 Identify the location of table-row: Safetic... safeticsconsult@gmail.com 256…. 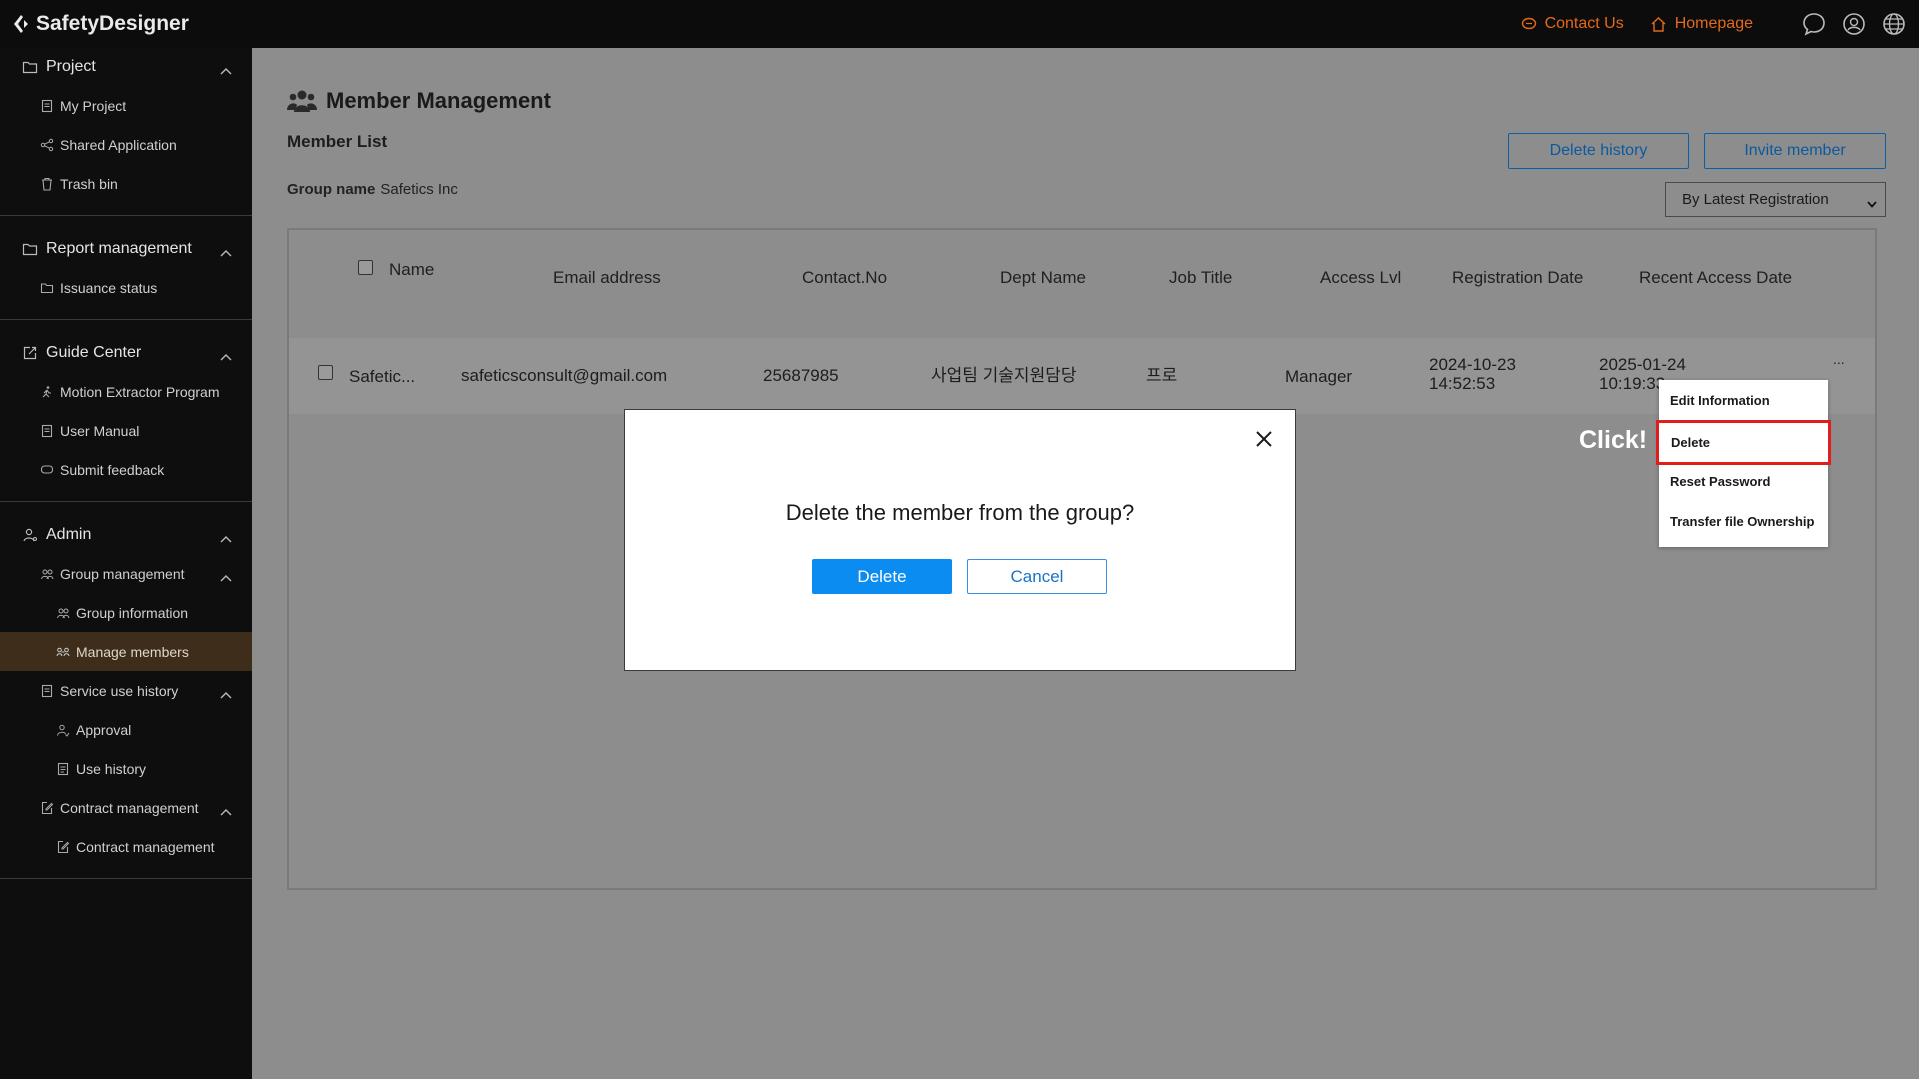
(1082, 376).